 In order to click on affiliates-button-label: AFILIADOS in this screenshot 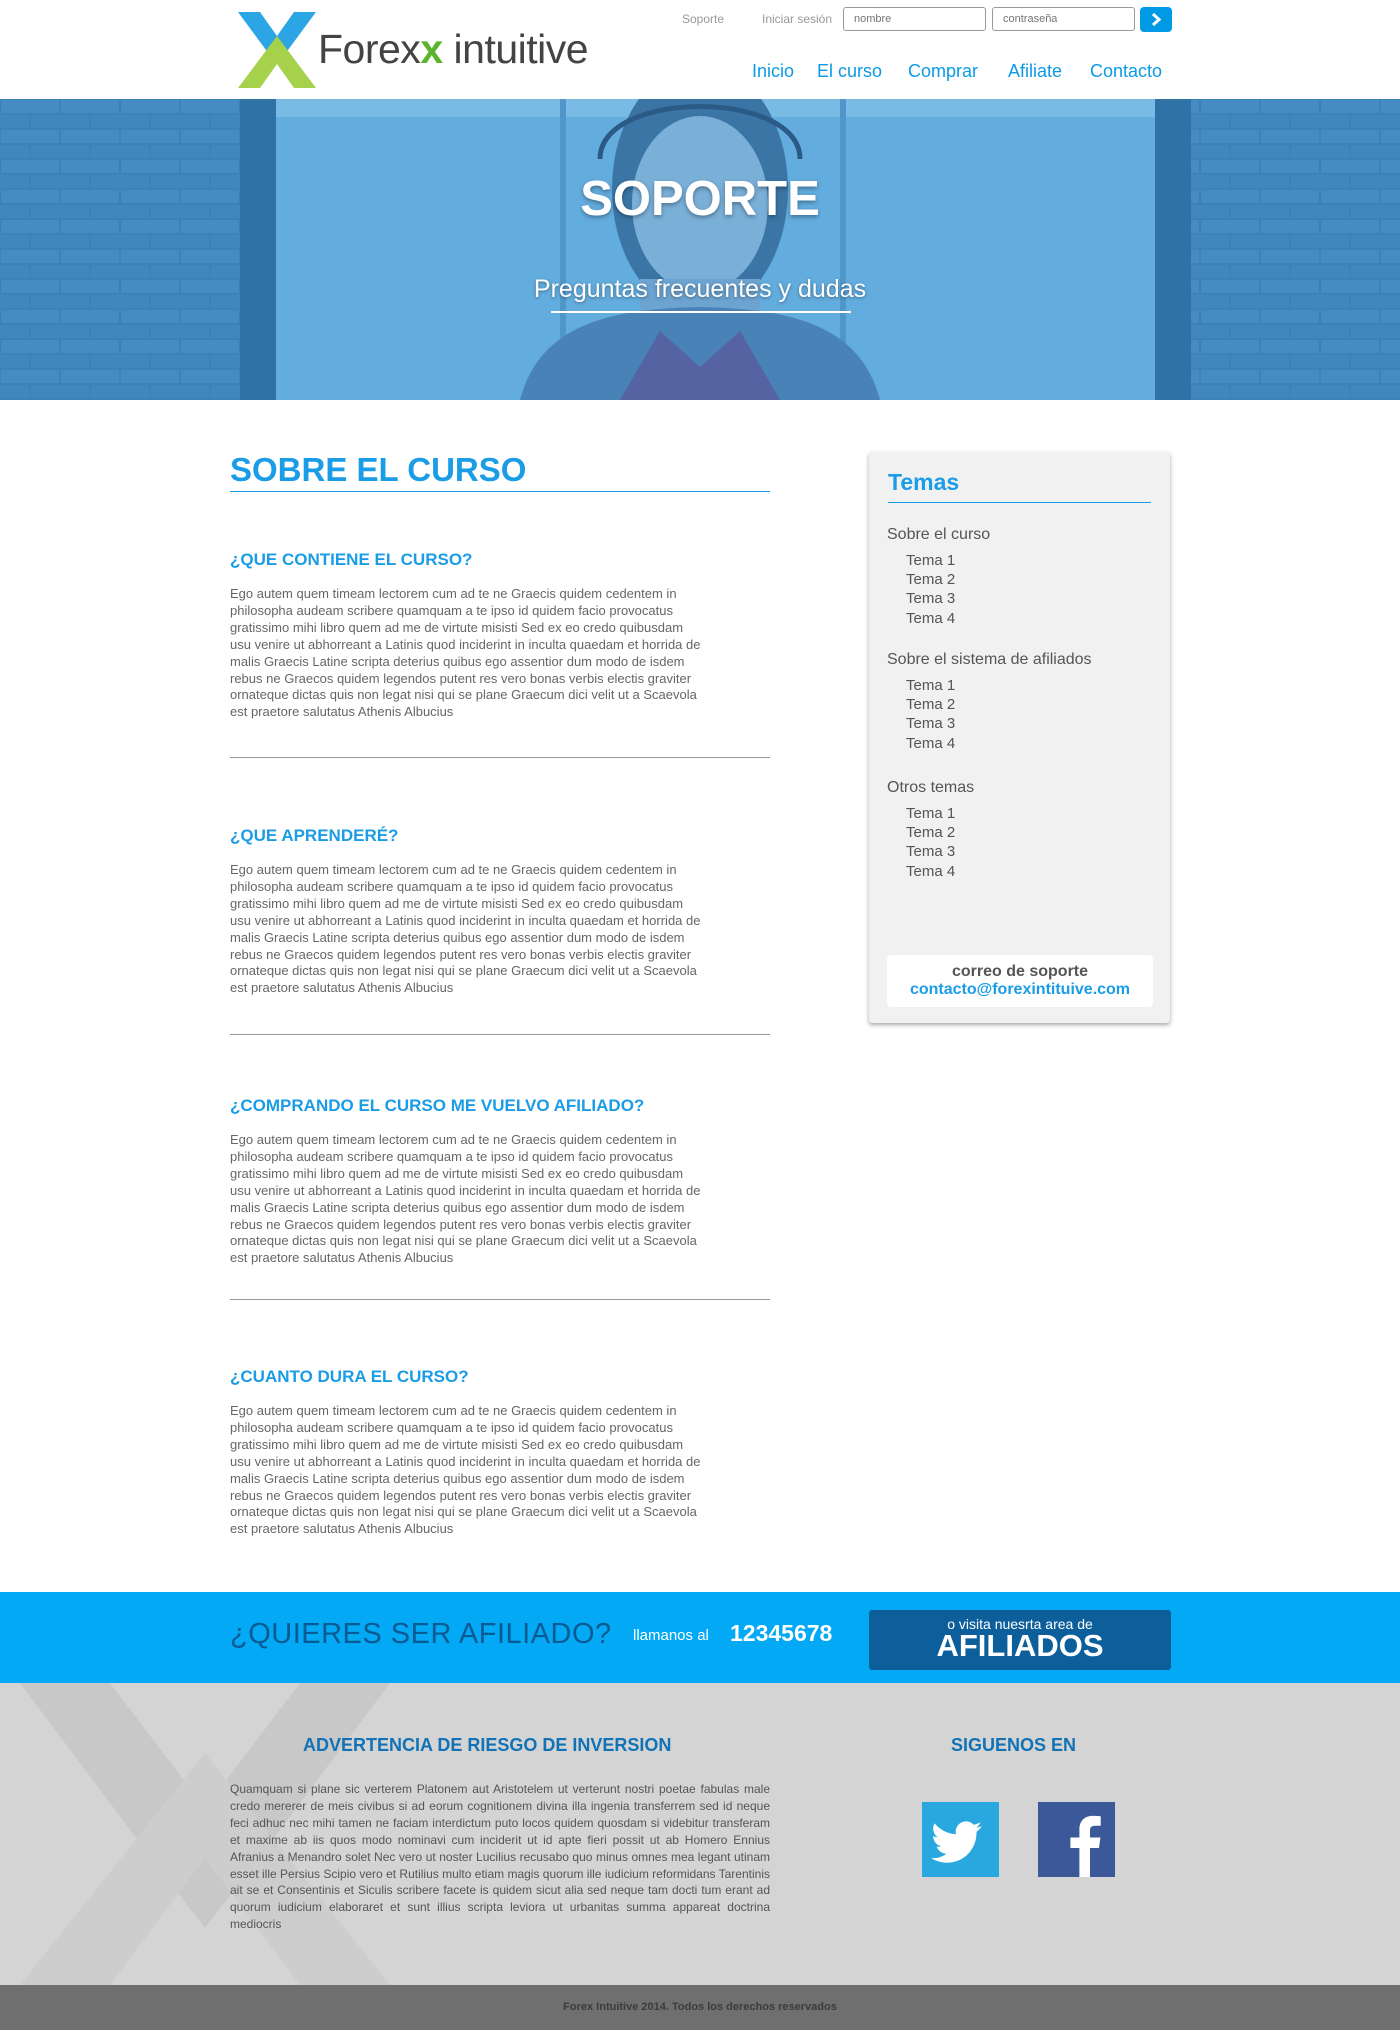, I will do `click(1020, 1645)`.